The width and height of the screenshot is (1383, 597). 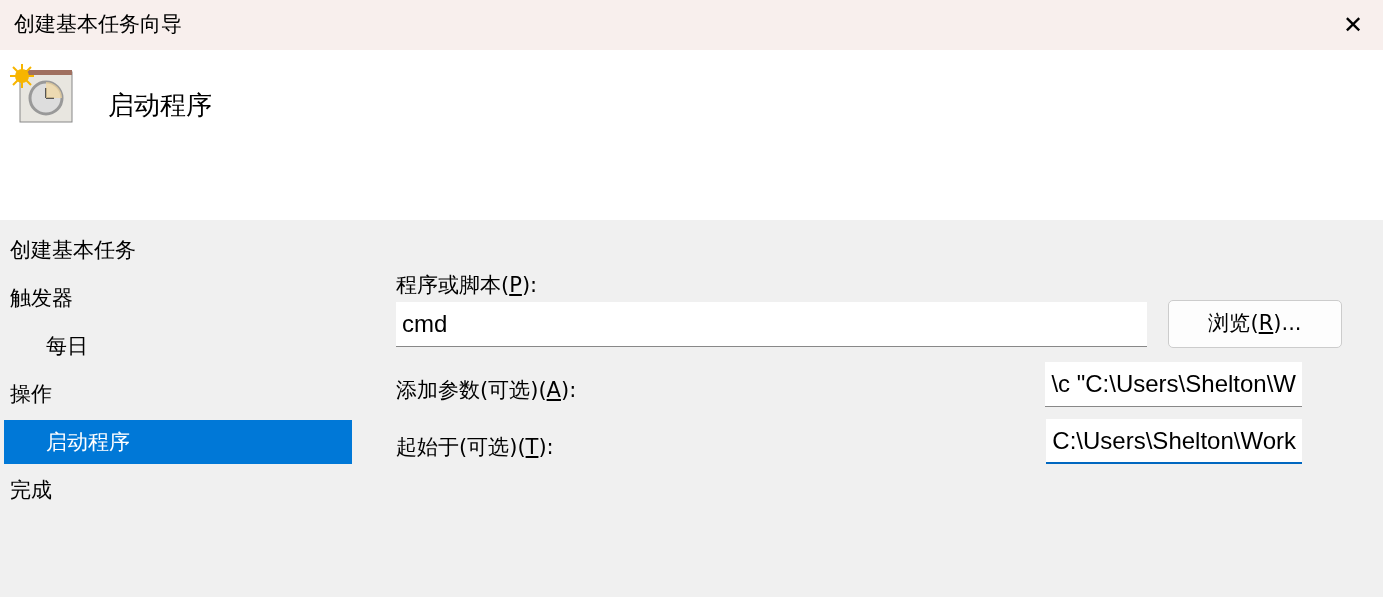 I want to click on field-label: 添加参数(可选)(A):, so click(x=486, y=390).